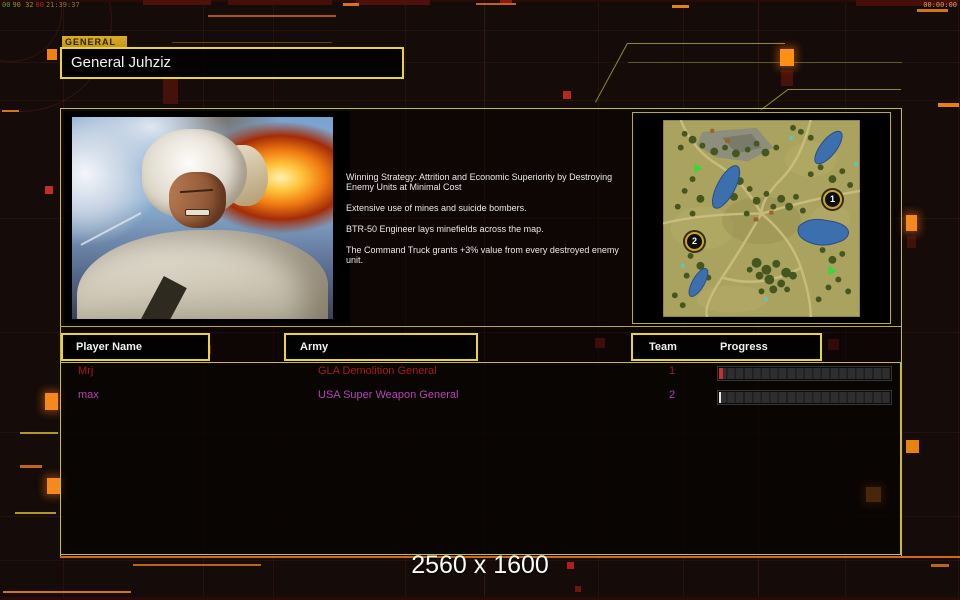 The width and height of the screenshot is (960, 600). Describe the element at coordinates (663, 347) in the screenshot. I see `header-team: Team` at that location.